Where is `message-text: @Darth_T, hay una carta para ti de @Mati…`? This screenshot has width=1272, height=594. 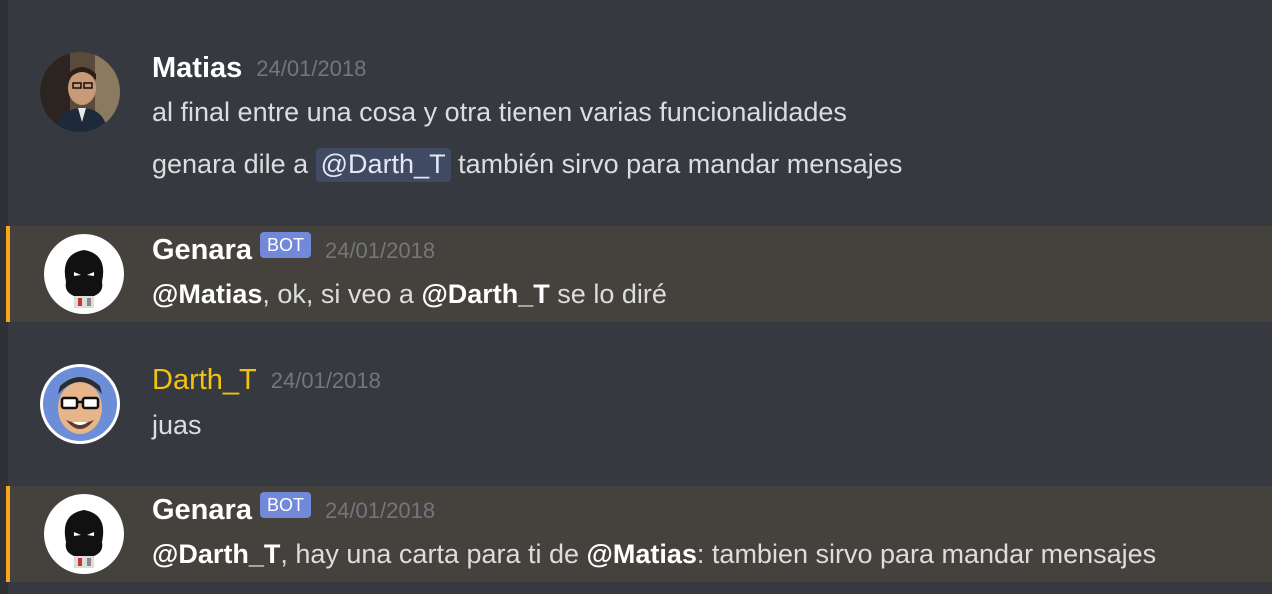 message-text: @Darth_T, hay una carta para ti de @Mati… is located at coordinates (654, 554).